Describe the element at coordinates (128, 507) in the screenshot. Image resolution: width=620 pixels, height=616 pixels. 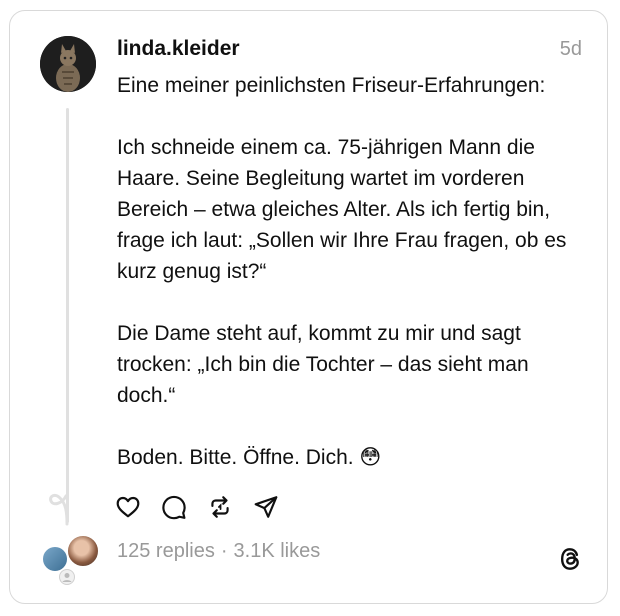
I see `heart-icon` at that location.